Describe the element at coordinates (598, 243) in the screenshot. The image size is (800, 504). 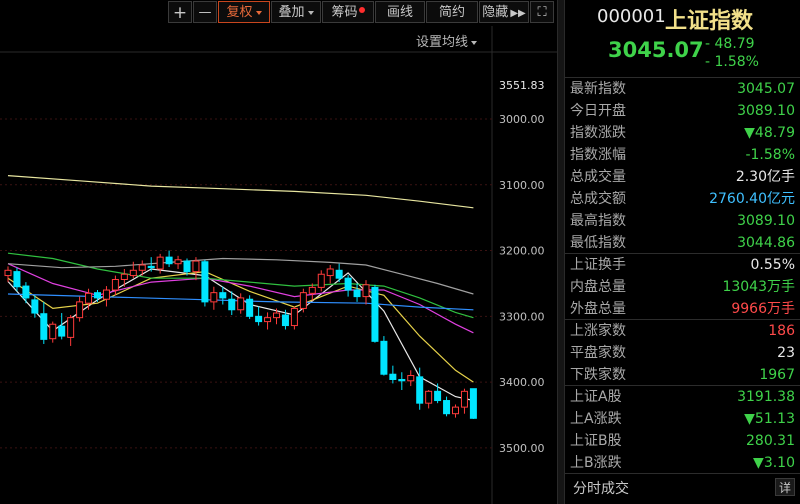
I see `quote-label: 最低指数` at that location.